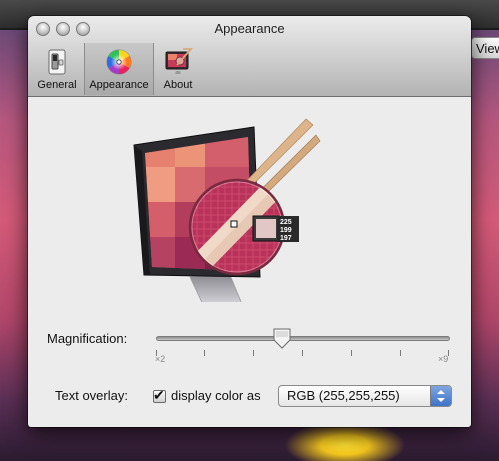 Image resolution: width=499 pixels, height=461 pixels. Describe the element at coordinates (57, 62) in the screenshot. I see `light-switch-icon` at that location.